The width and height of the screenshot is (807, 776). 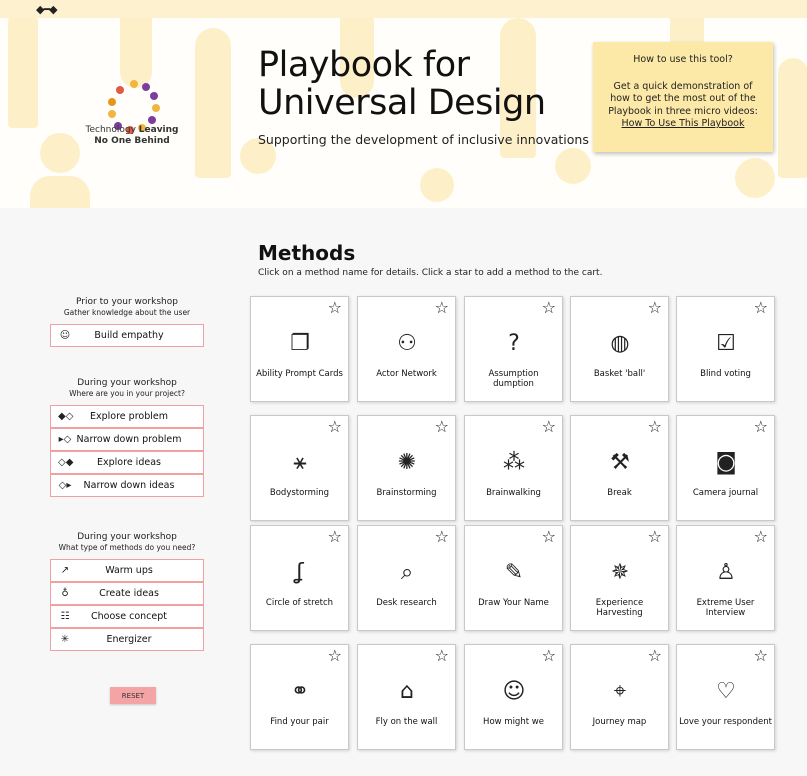 I want to click on filter-explore-problem: ◆◇ Explore problem, so click(x=127, y=416).